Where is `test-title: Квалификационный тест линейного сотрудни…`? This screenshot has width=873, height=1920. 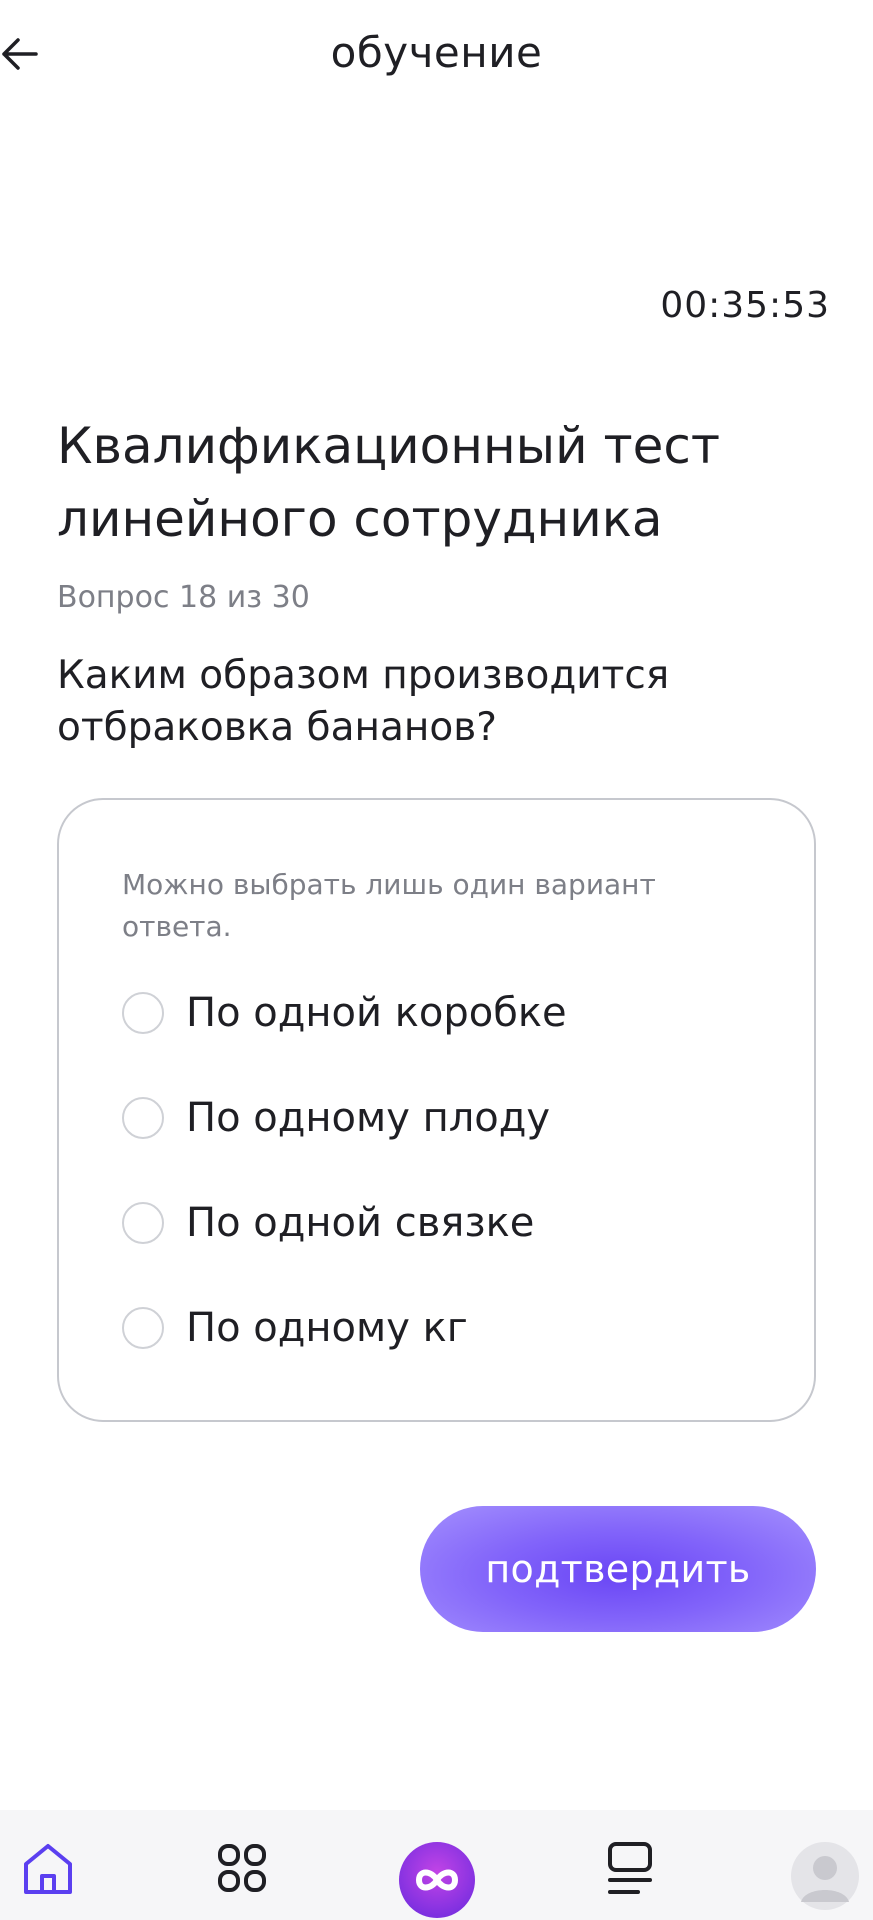 test-title: Квалификационный тест линейного сотрудни… is located at coordinates (389, 482).